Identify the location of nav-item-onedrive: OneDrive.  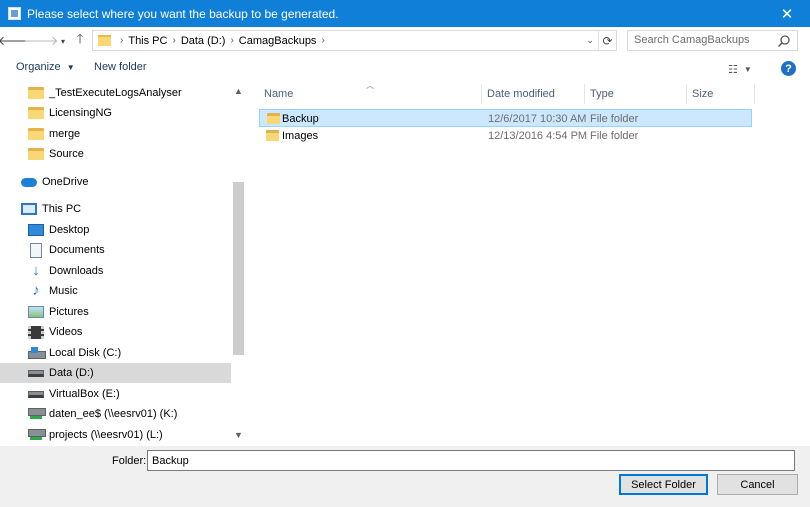
(126, 182).